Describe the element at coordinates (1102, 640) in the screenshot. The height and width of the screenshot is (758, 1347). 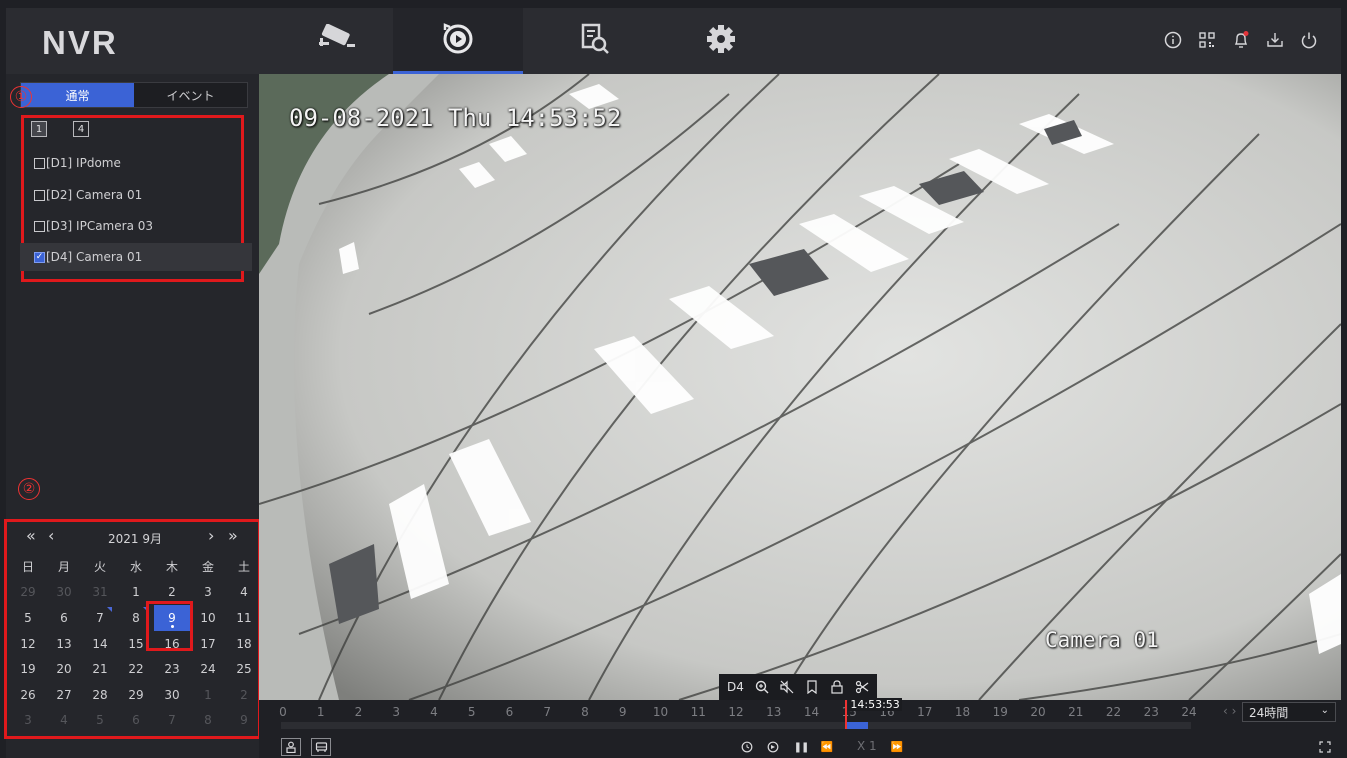
I see `osd-camera-name: Camera 01` at that location.